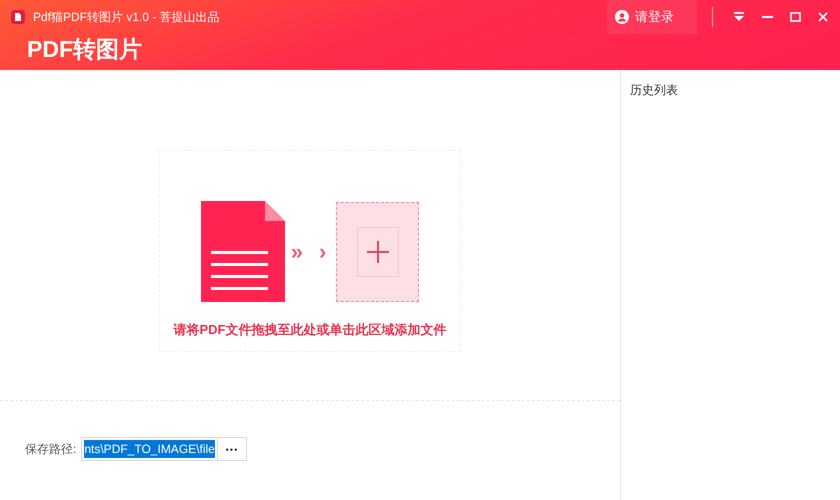 Image resolution: width=840 pixels, height=500 pixels. I want to click on add-file-tile, so click(378, 252).